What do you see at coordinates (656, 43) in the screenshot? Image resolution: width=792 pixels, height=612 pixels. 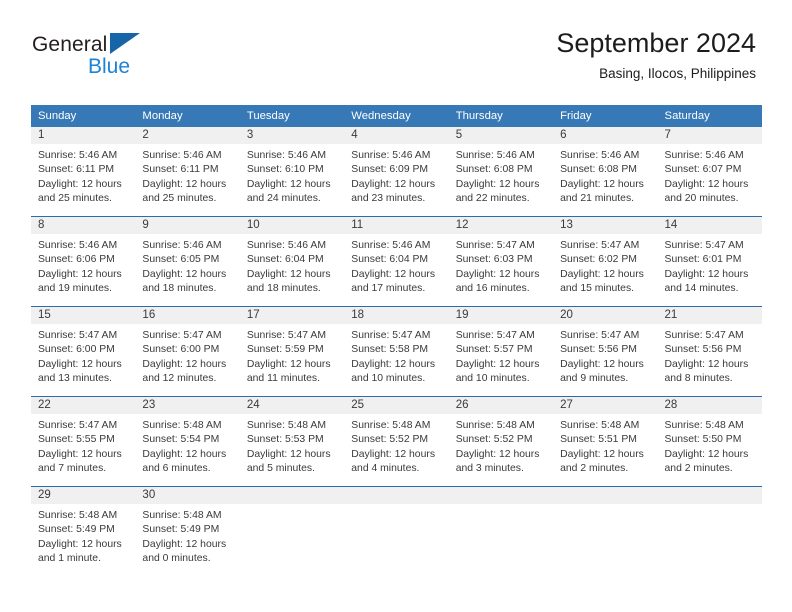 I see `page-title: September 2024` at bounding box center [656, 43].